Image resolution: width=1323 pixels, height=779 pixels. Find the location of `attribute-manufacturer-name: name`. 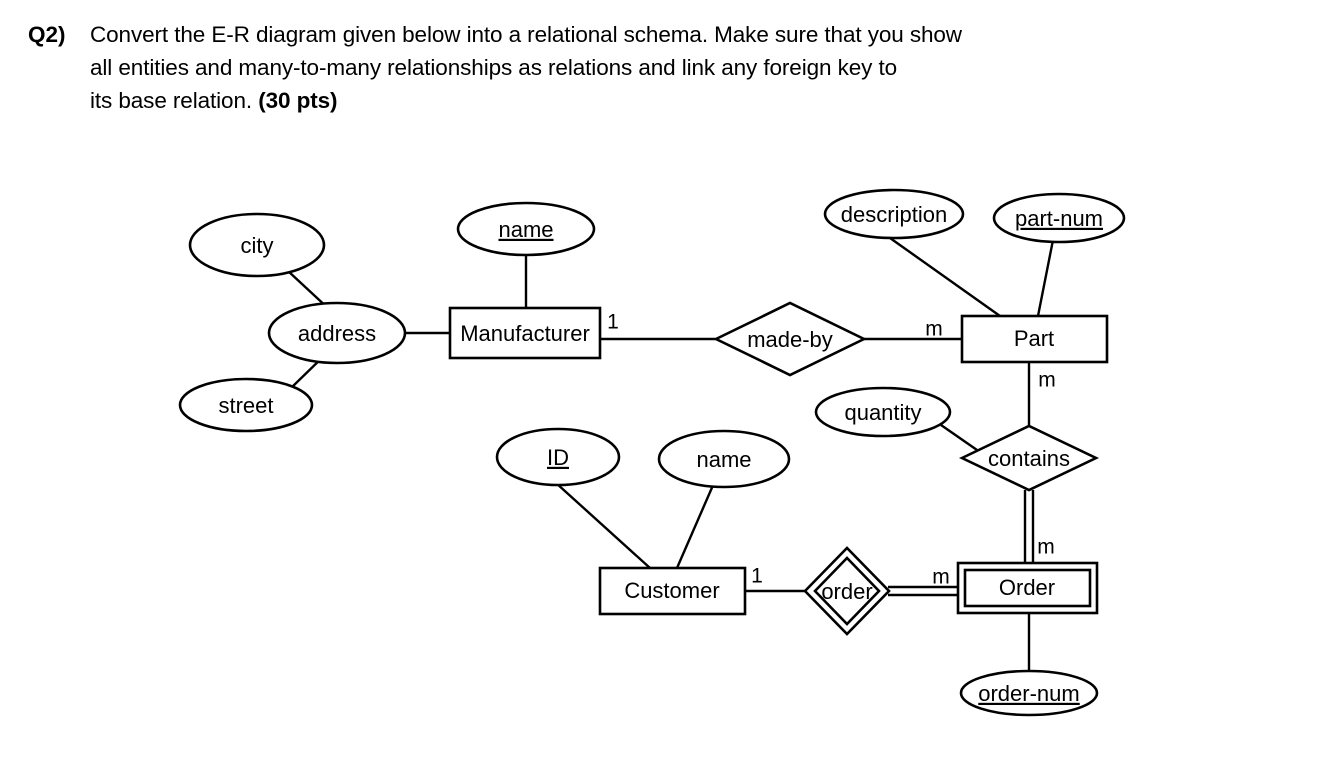

attribute-manufacturer-name: name is located at coordinates (526, 229).